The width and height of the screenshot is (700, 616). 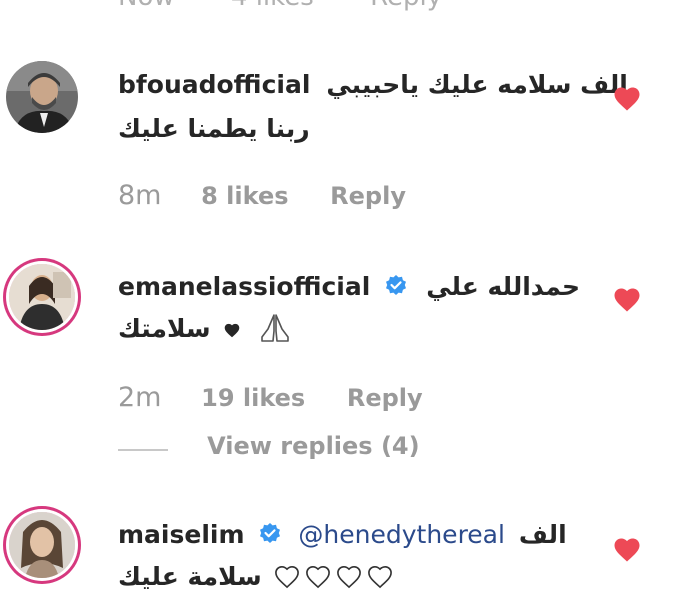 I want to click on replies-divider, so click(x=143, y=449).